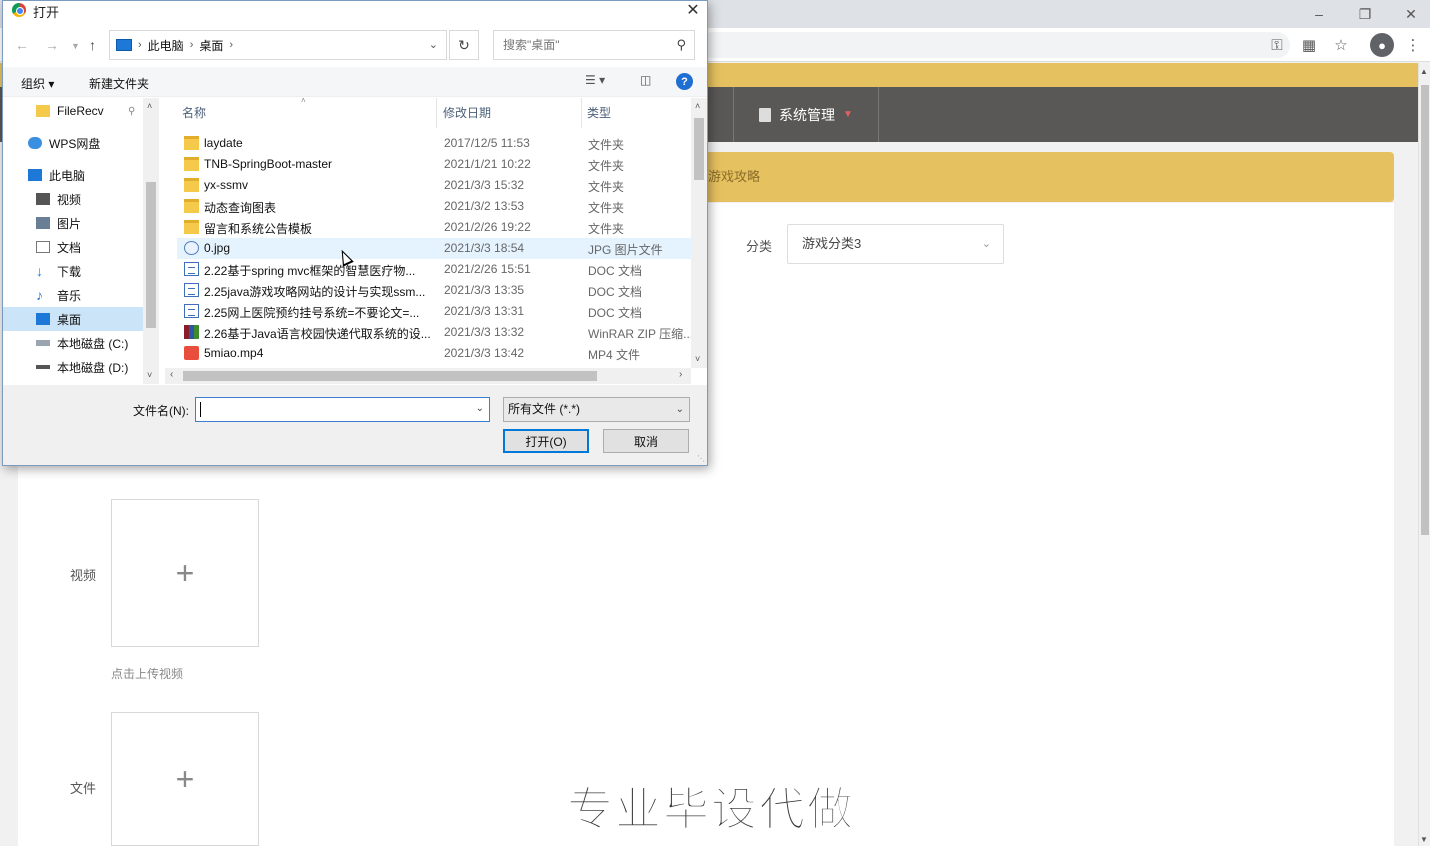  What do you see at coordinates (1042, 177) in the screenshot?
I see `breadcrumb: 游戏攻略` at bounding box center [1042, 177].